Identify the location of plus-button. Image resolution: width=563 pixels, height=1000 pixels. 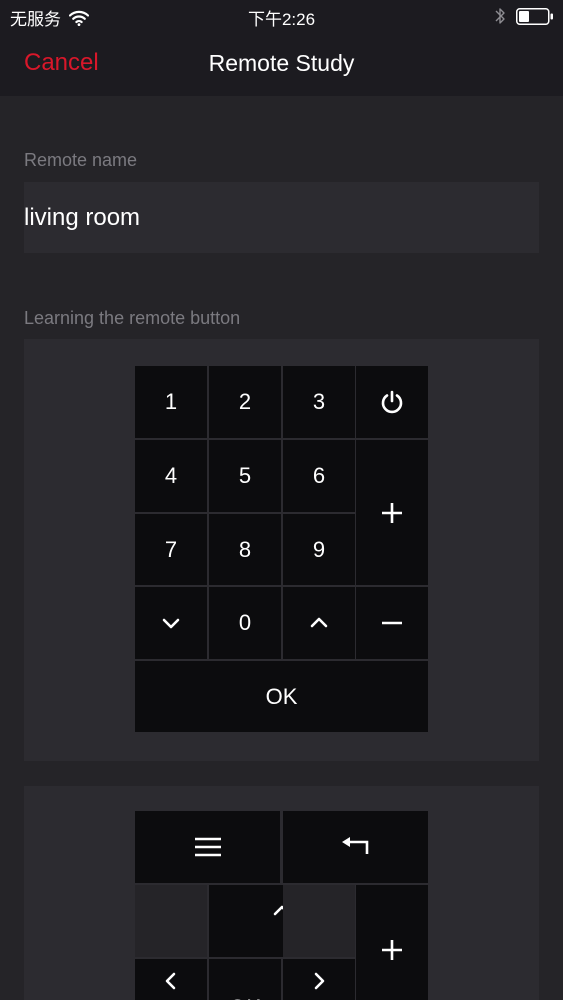
(392, 942).